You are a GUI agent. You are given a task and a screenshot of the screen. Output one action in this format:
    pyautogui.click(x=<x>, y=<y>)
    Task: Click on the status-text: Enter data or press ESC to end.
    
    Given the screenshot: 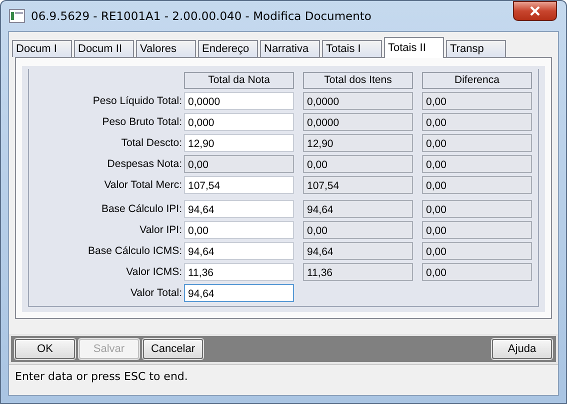 What is the action you would take?
    pyautogui.click(x=101, y=376)
    